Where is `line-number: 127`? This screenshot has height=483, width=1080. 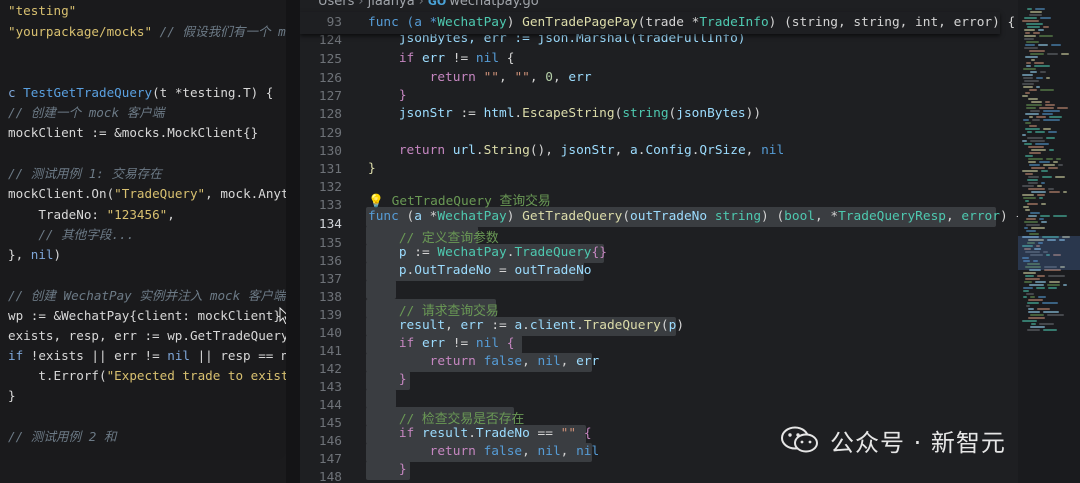 line-number: 127 is located at coordinates (330, 96).